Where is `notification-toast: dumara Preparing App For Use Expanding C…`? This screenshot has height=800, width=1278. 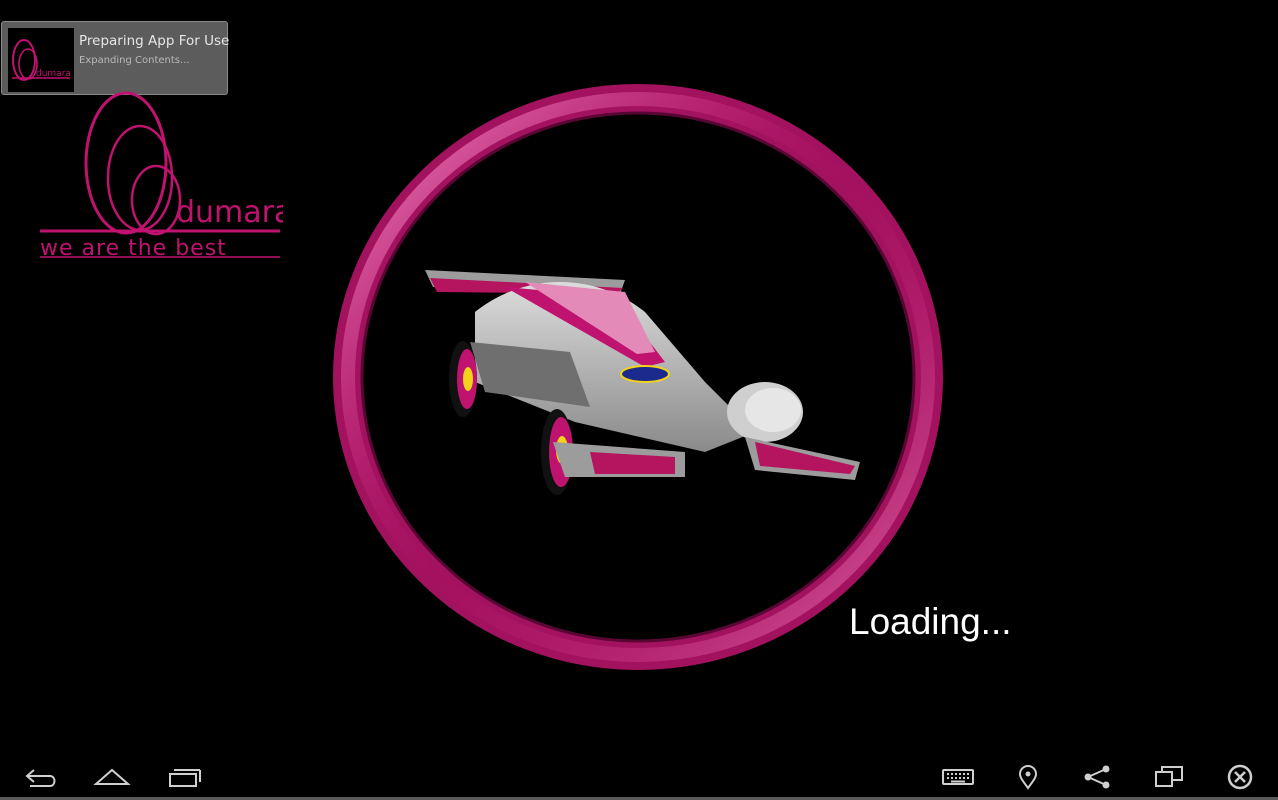 notification-toast: dumara Preparing App For Use Expanding C… is located at coordinates (115, 58).